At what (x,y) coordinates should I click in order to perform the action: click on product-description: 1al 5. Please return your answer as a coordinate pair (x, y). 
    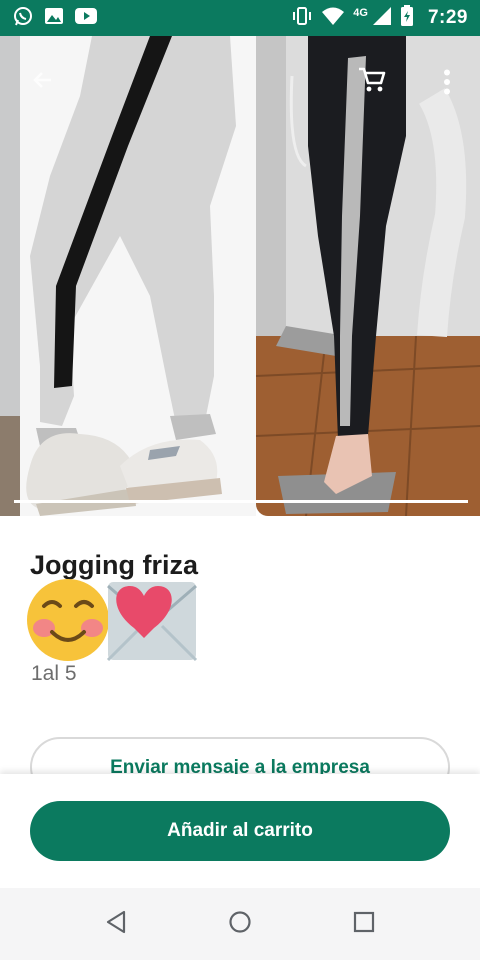
    Looking at the image, I should click on (54, 673).